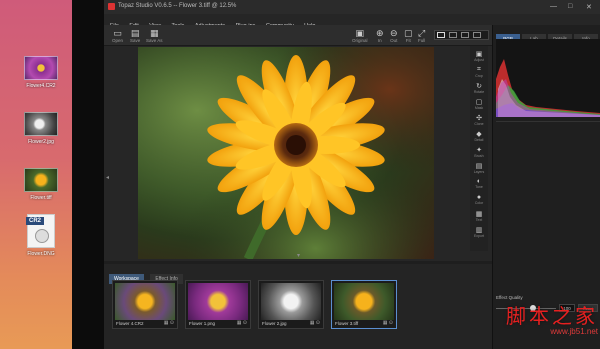 This screenshot has height=349, width=600. Describe the element at coordinates (147, 275) in the screenshot. I see `bottom-tabs: Workspace Effect Info` at that location.